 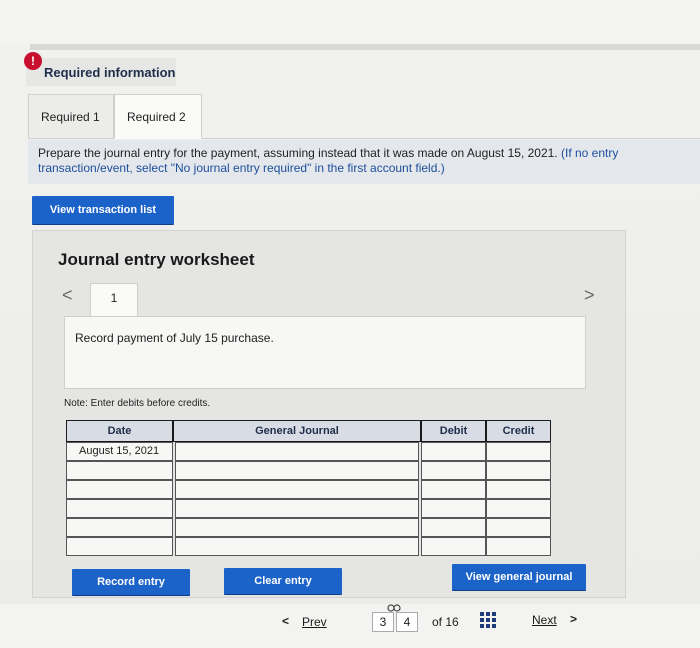 I want to click on worksheet-tab-1: 1, so click(x=114, y=300).